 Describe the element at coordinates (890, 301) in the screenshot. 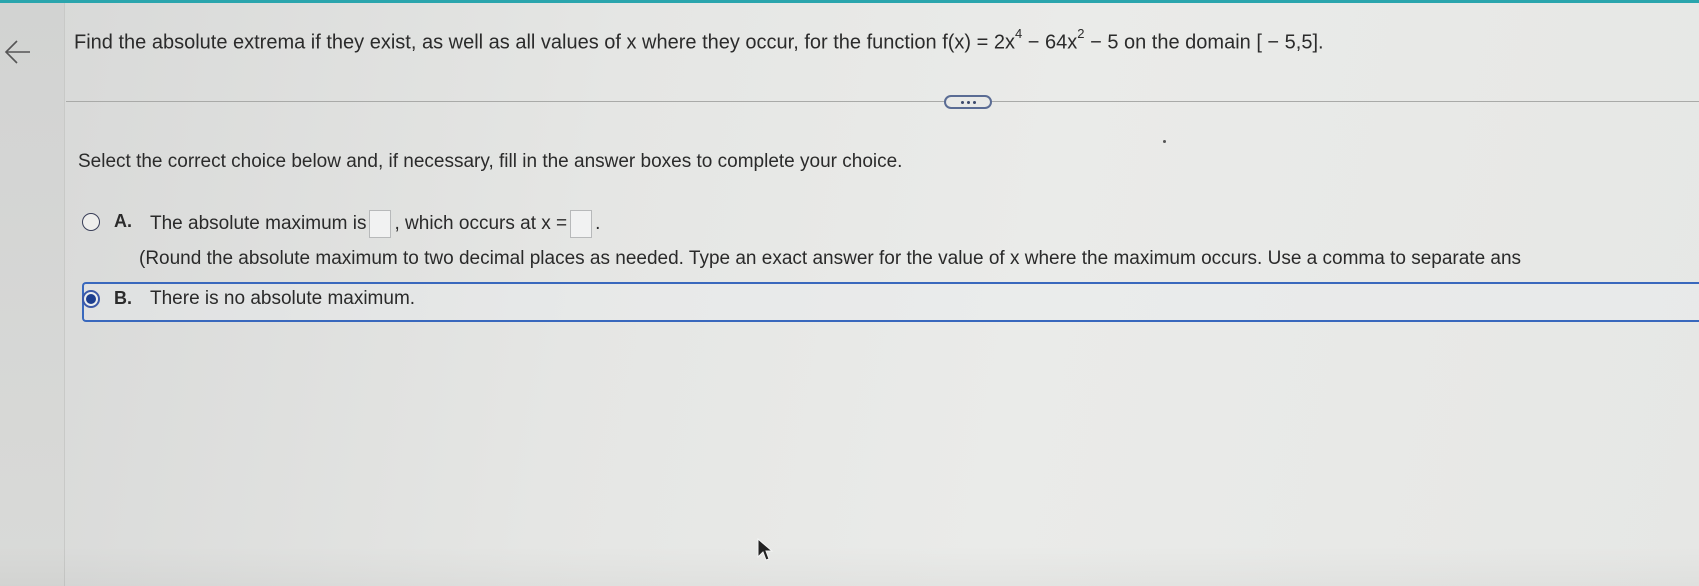

I see `choice-b: B. There is no absolute maximum.` at that location.